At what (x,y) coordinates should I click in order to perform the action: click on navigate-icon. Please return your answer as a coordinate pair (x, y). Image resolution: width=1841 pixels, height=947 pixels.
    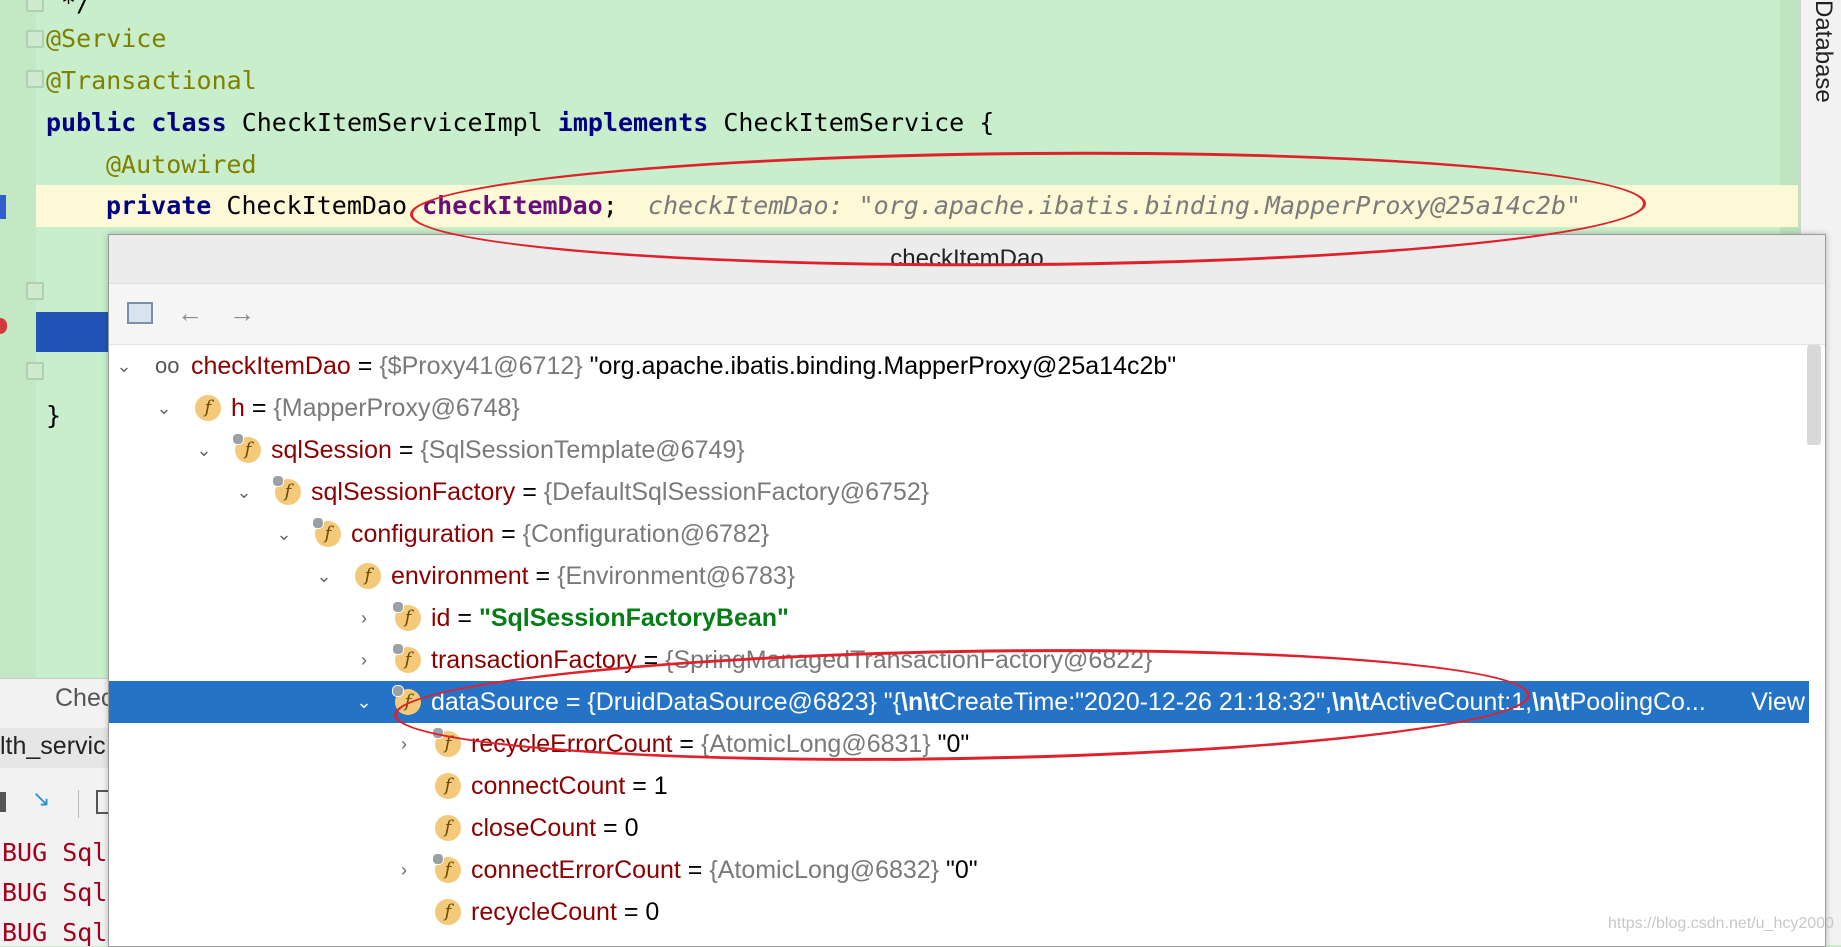
    Looking at the image, I should click on (140, 313).